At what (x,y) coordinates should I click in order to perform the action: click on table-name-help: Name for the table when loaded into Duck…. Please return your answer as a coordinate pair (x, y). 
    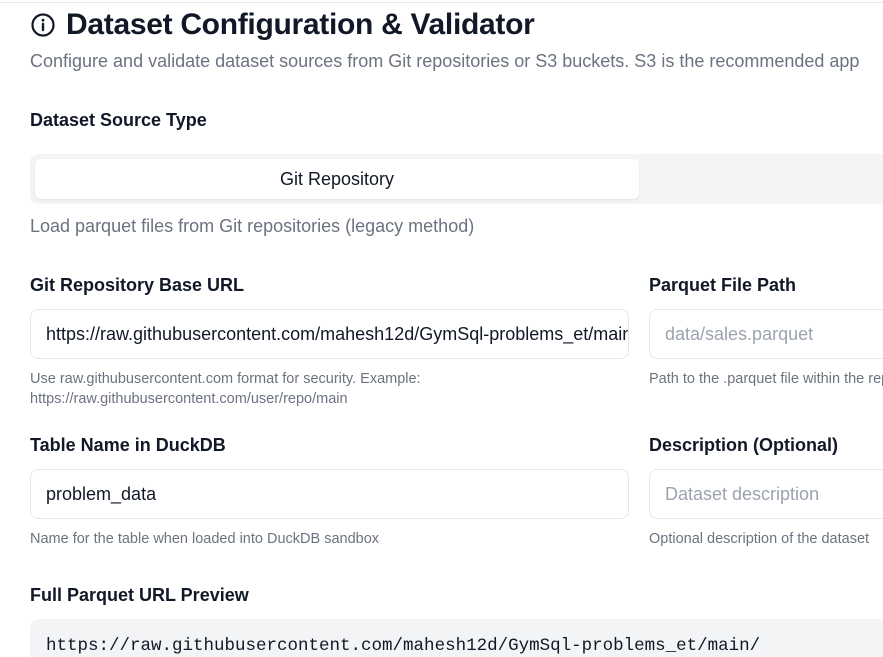
    Looking at the image, I should click on (205, 539).